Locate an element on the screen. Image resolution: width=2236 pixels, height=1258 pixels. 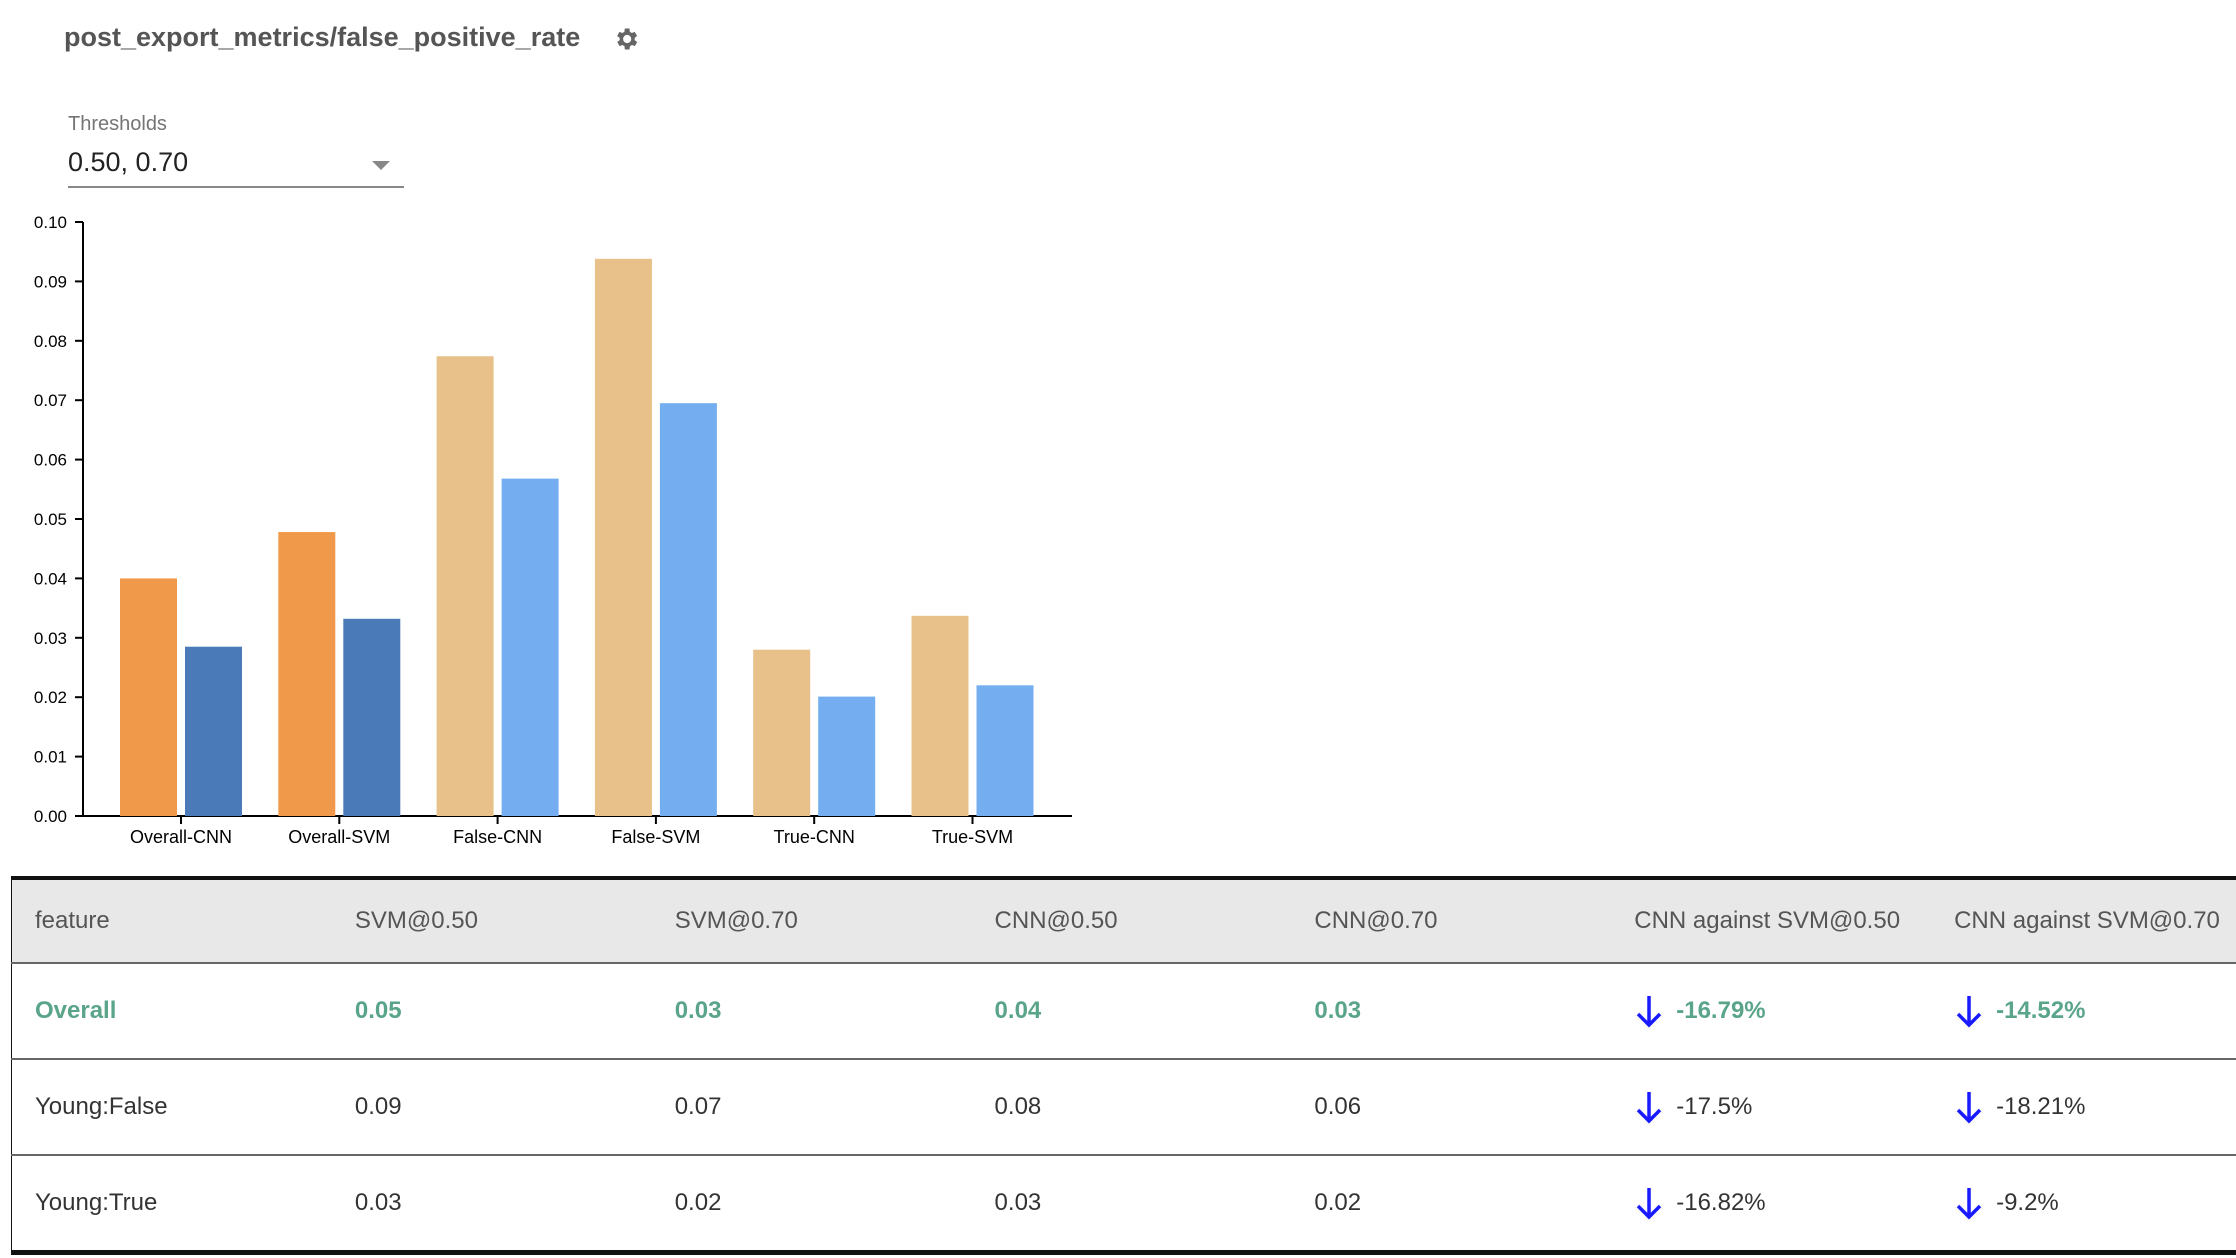
delta-cell: -18.21% is located at coordinates (2083, 1107).